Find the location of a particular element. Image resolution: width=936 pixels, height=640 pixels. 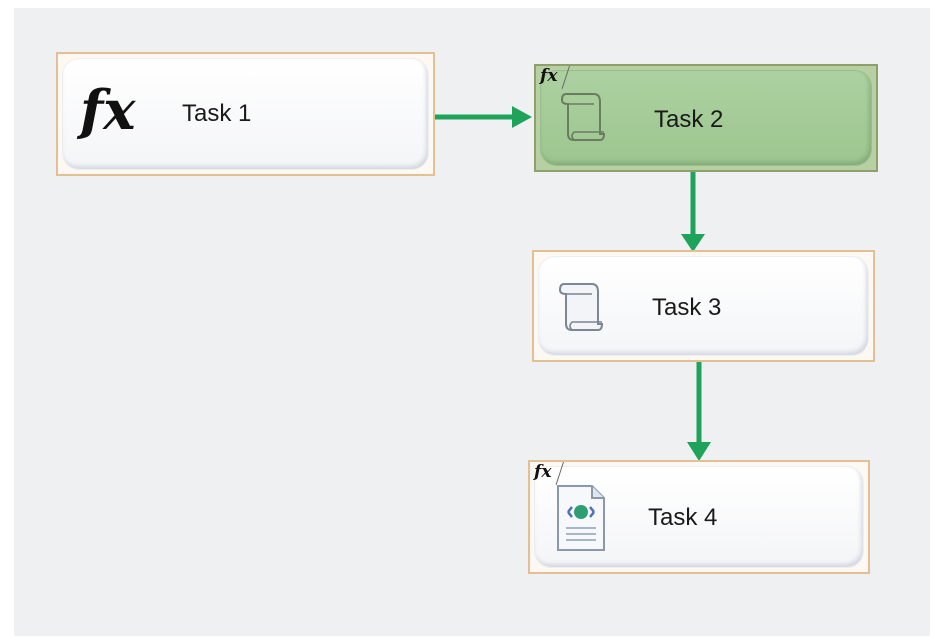

task-4: fx Task 4 is located at coordinates (699, 517).